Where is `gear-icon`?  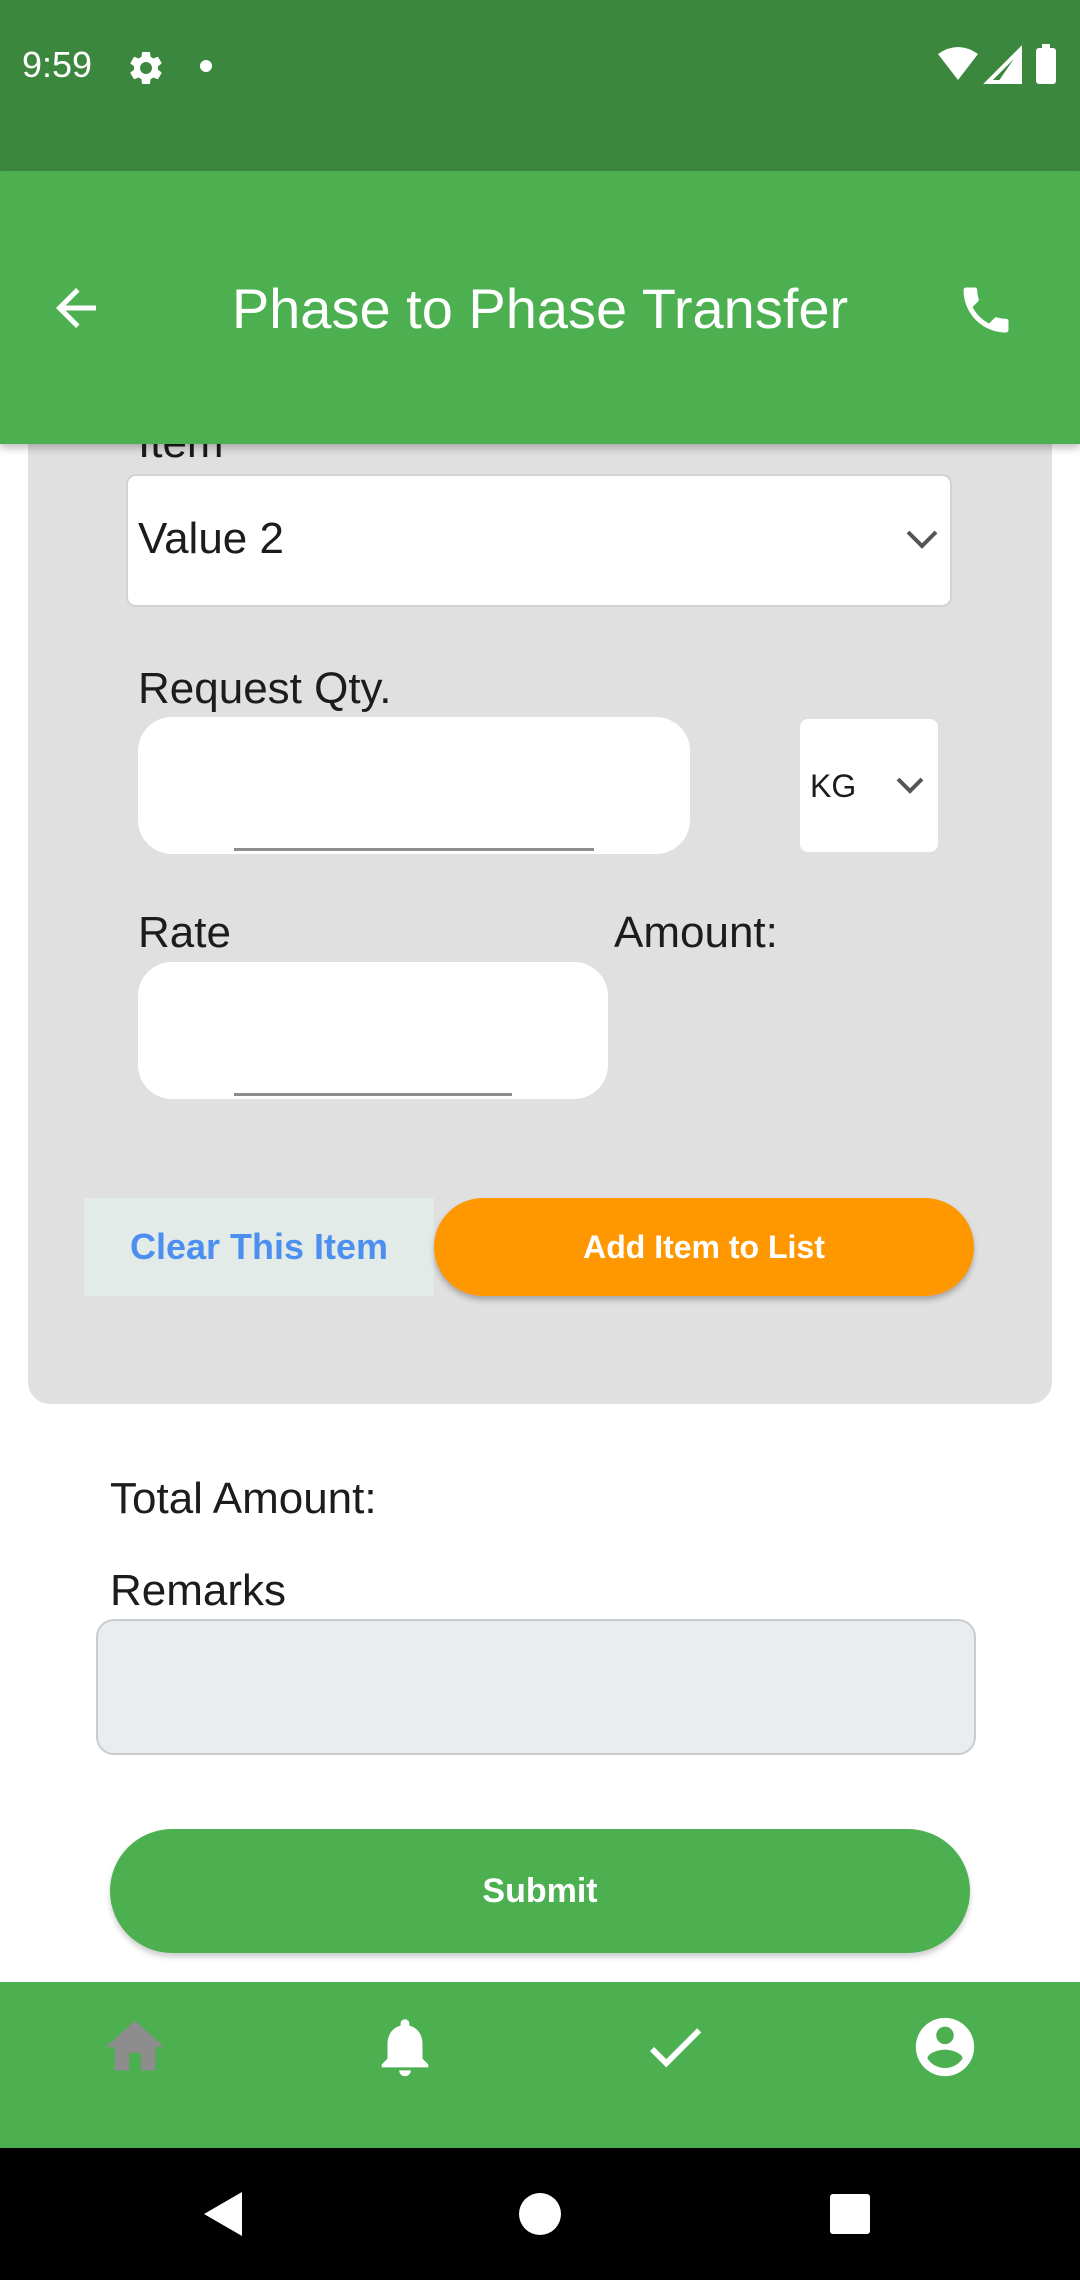
gear-icon is located at coordinates (146, 67).